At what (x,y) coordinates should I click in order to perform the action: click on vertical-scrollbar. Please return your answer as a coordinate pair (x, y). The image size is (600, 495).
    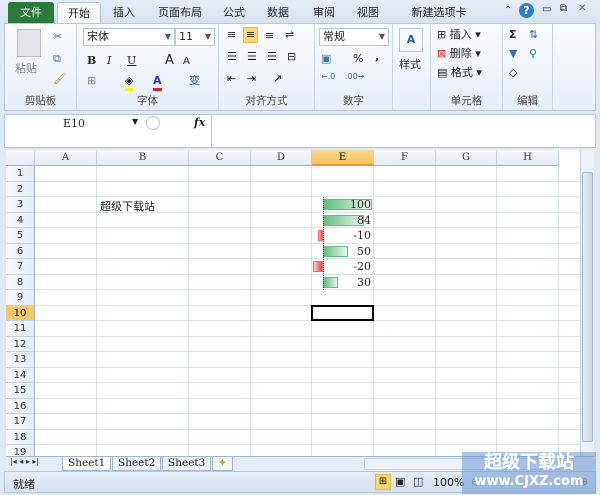
    Looking at the image, I should click on (587, 303).